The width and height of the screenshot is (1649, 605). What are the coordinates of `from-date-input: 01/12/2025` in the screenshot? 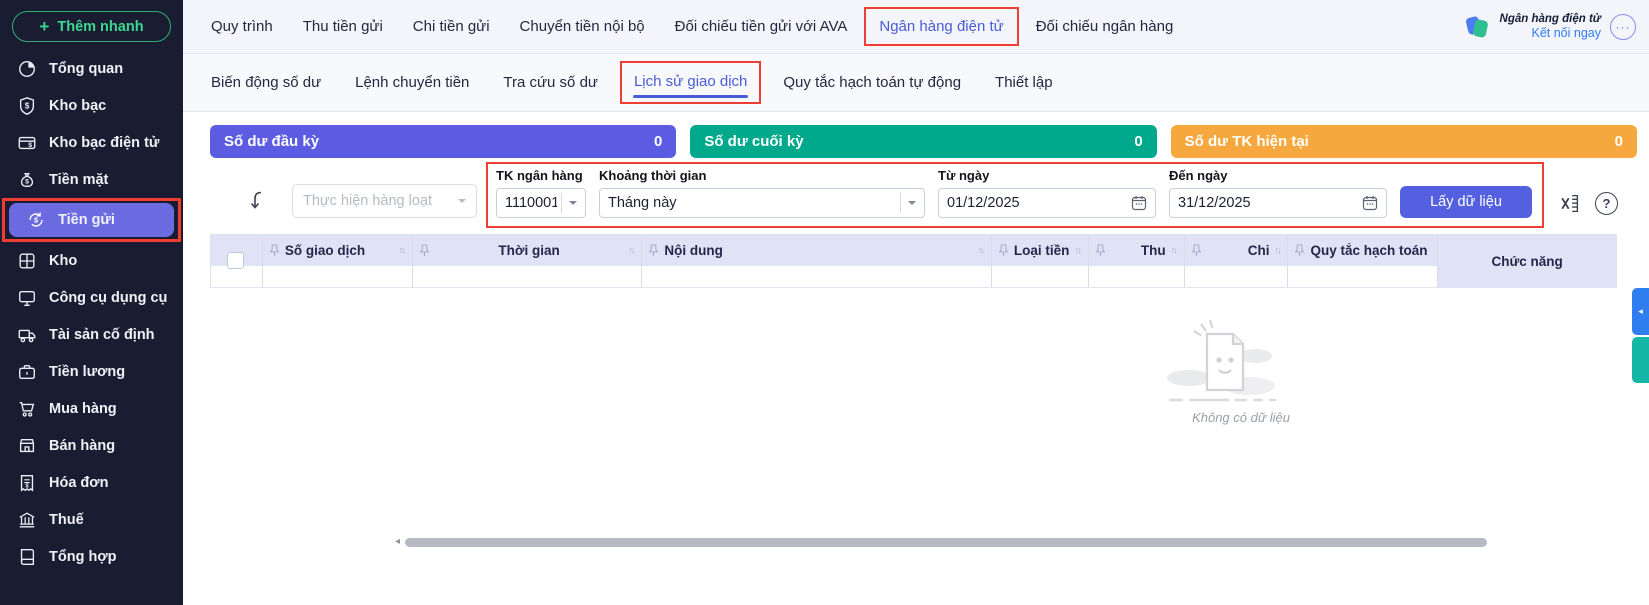 It's located at (1047, 203).